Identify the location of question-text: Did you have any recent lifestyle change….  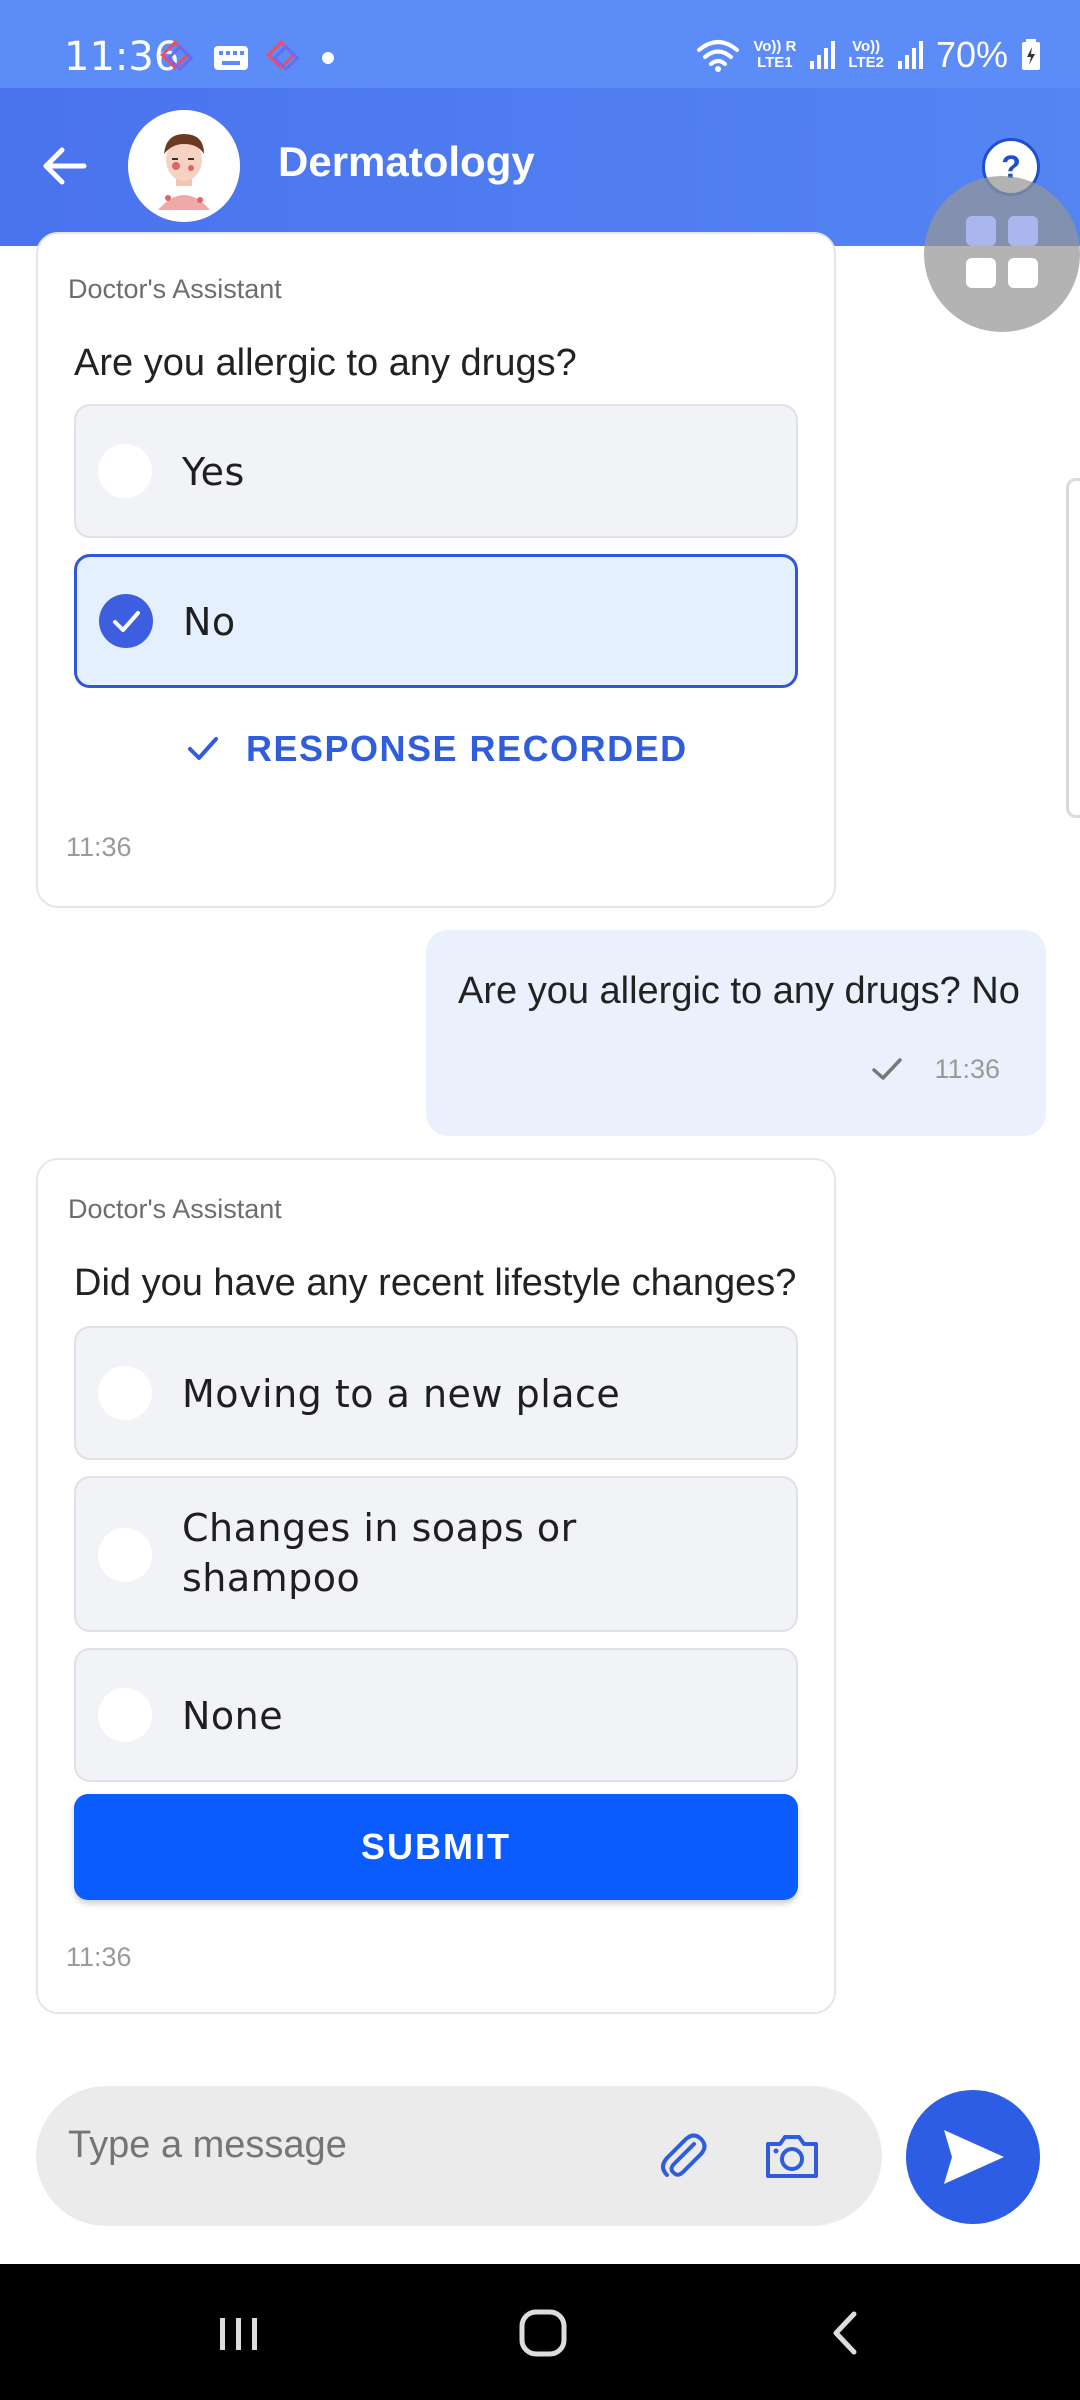
(435, 1283).